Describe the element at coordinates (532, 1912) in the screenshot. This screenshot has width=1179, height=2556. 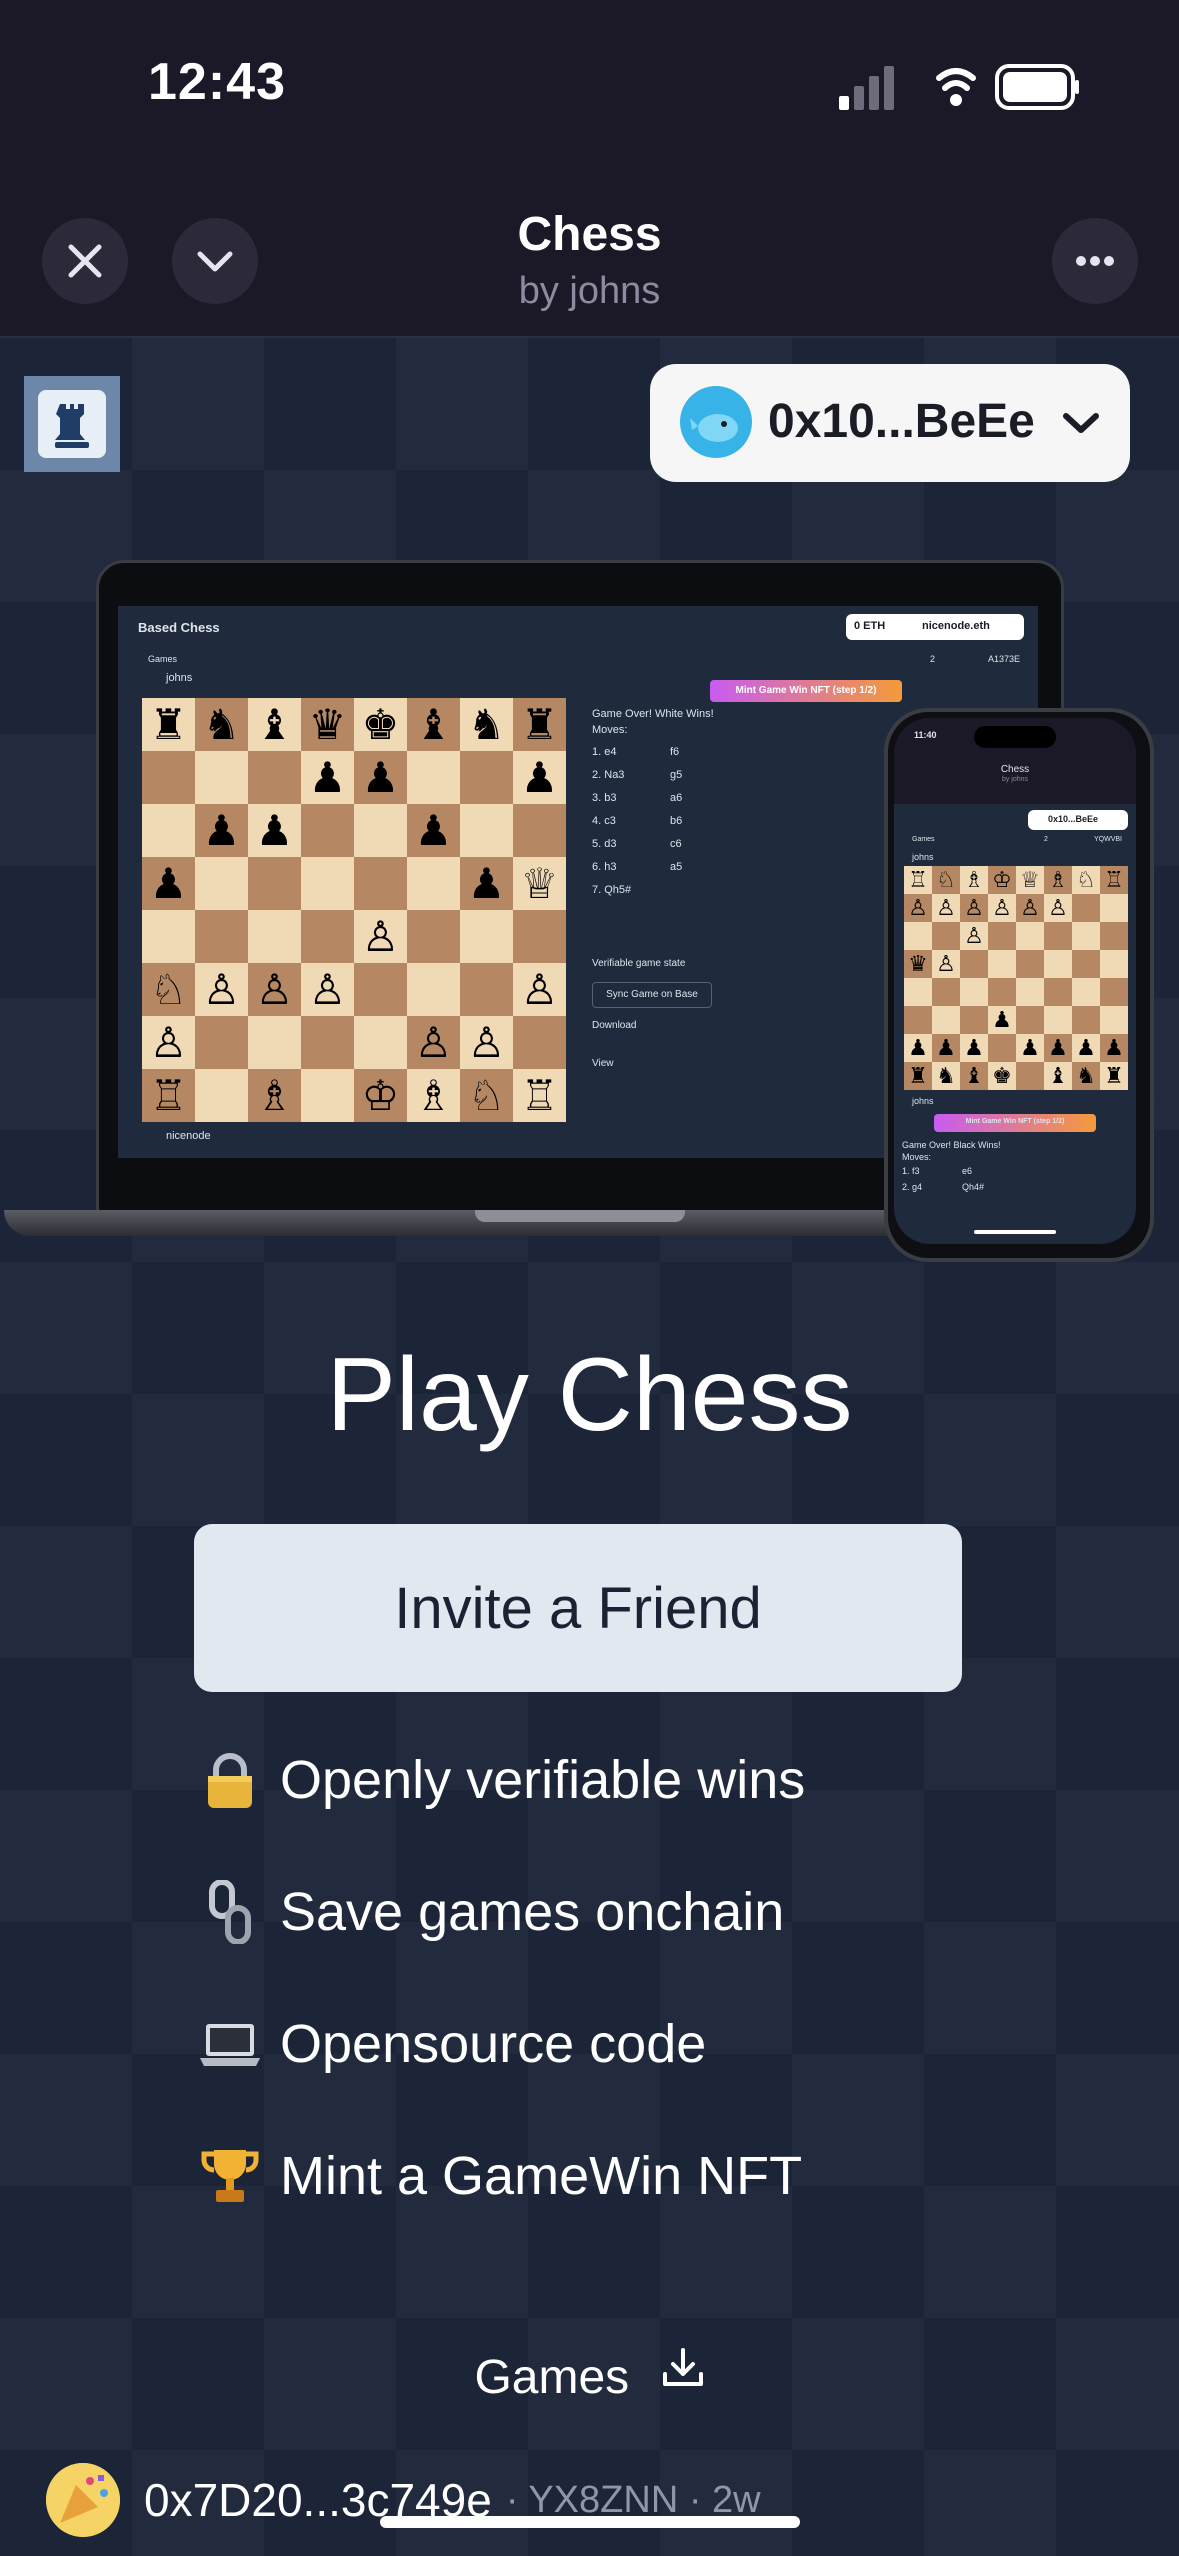
I see `feature-label: Save games onchain` at that location.